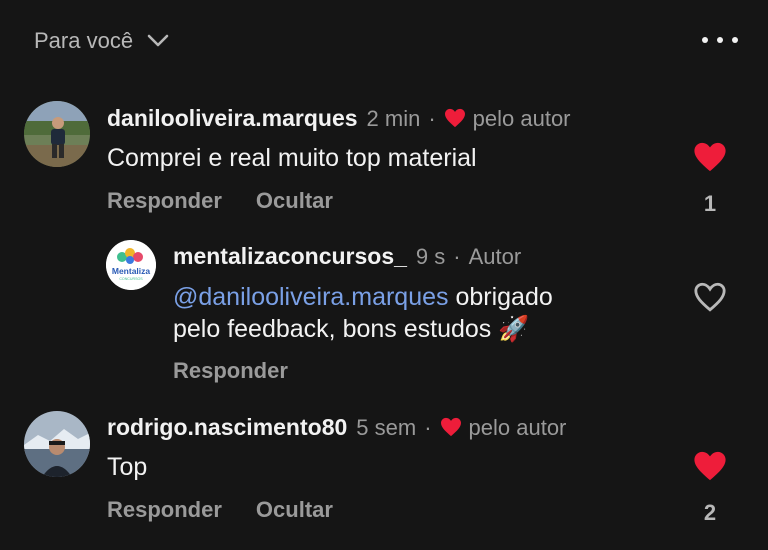 The height and width of the screenshot is (550, 768). I want to click on heart-outline-icon, so click(710, 297).